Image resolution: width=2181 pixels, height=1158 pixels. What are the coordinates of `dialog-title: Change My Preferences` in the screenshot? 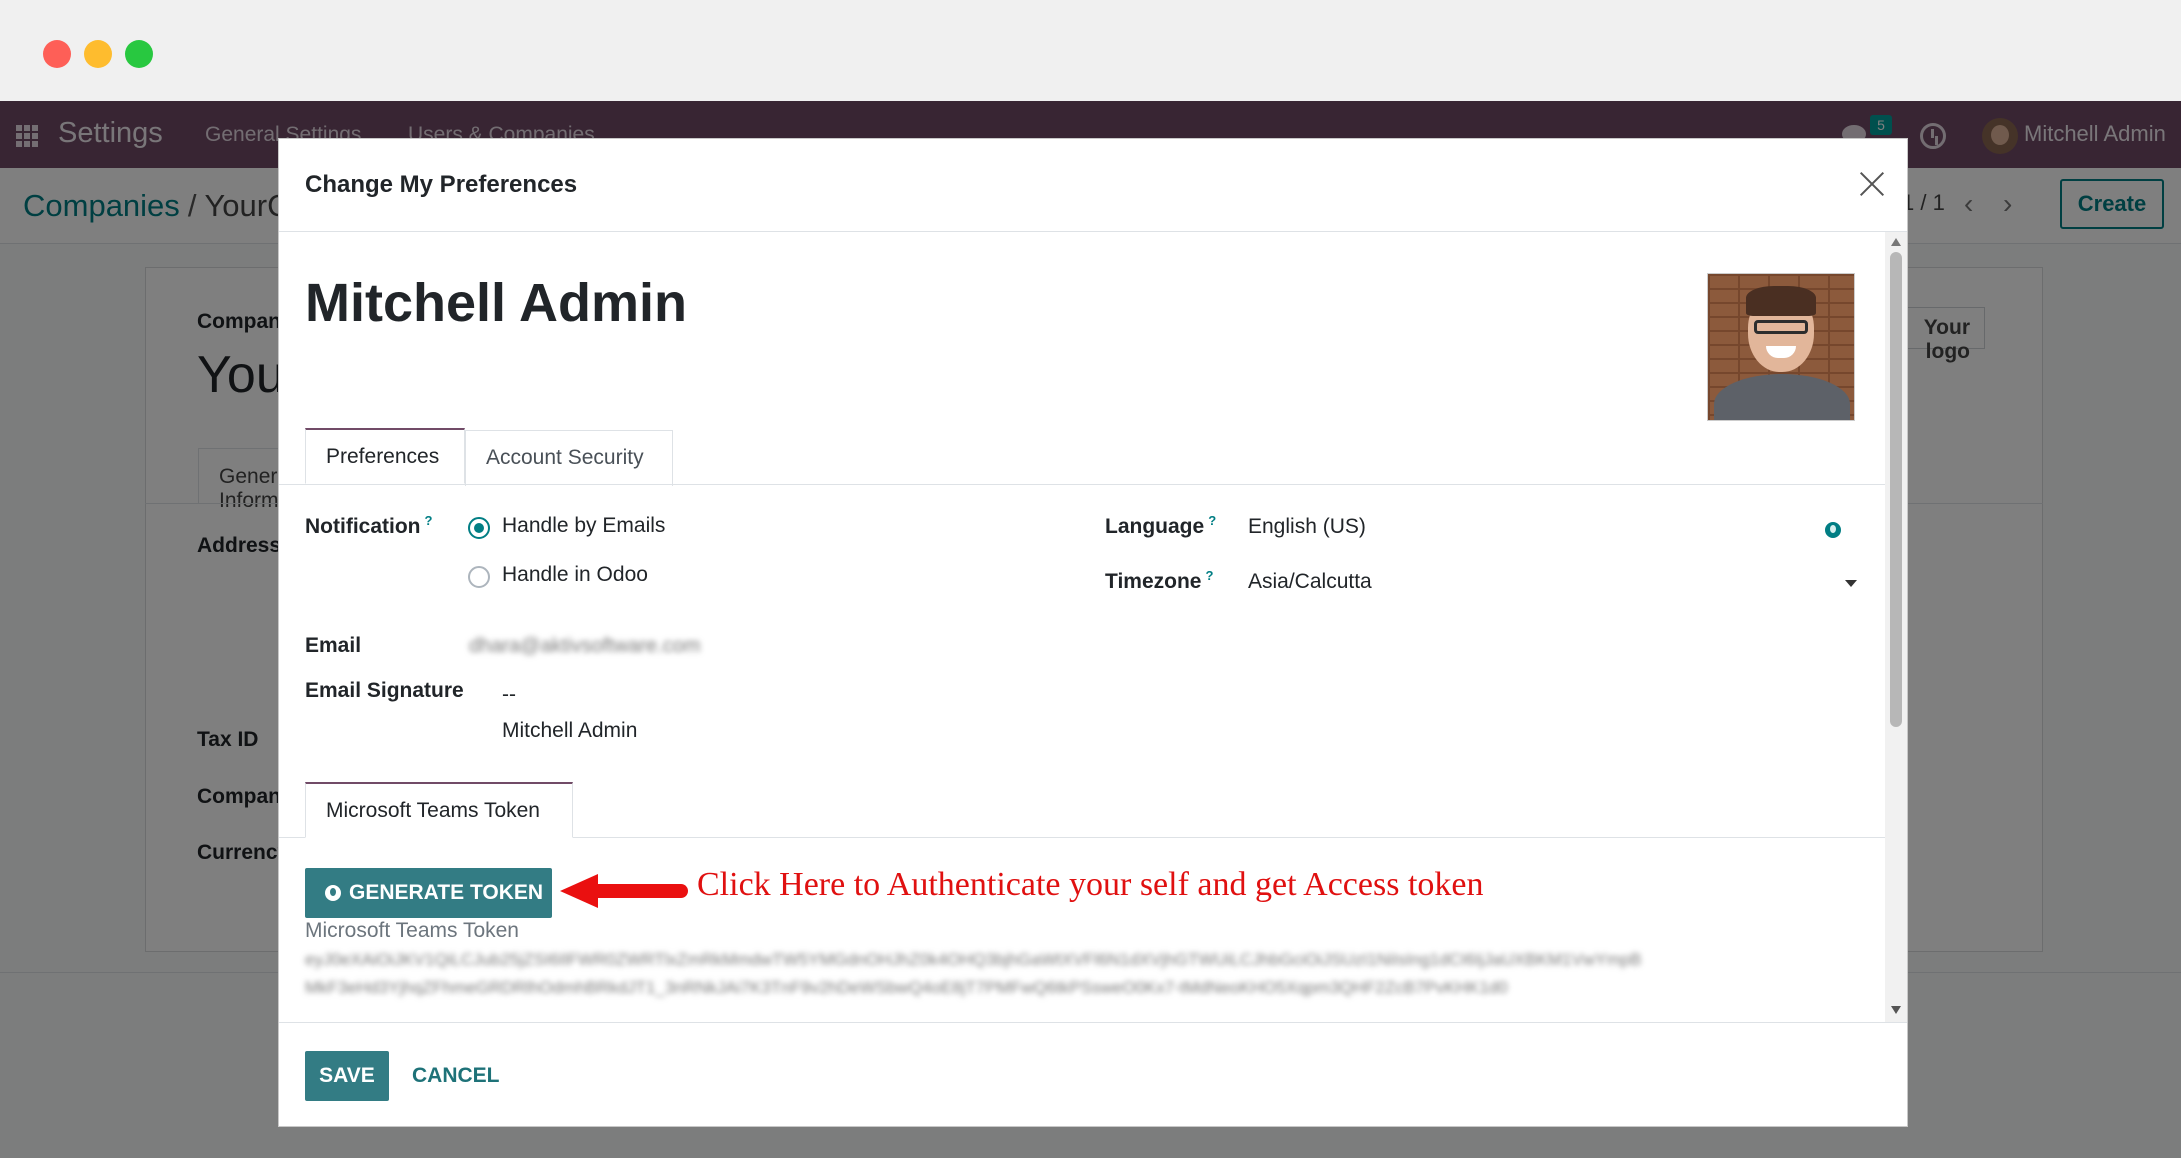 It's located at (441, 184).